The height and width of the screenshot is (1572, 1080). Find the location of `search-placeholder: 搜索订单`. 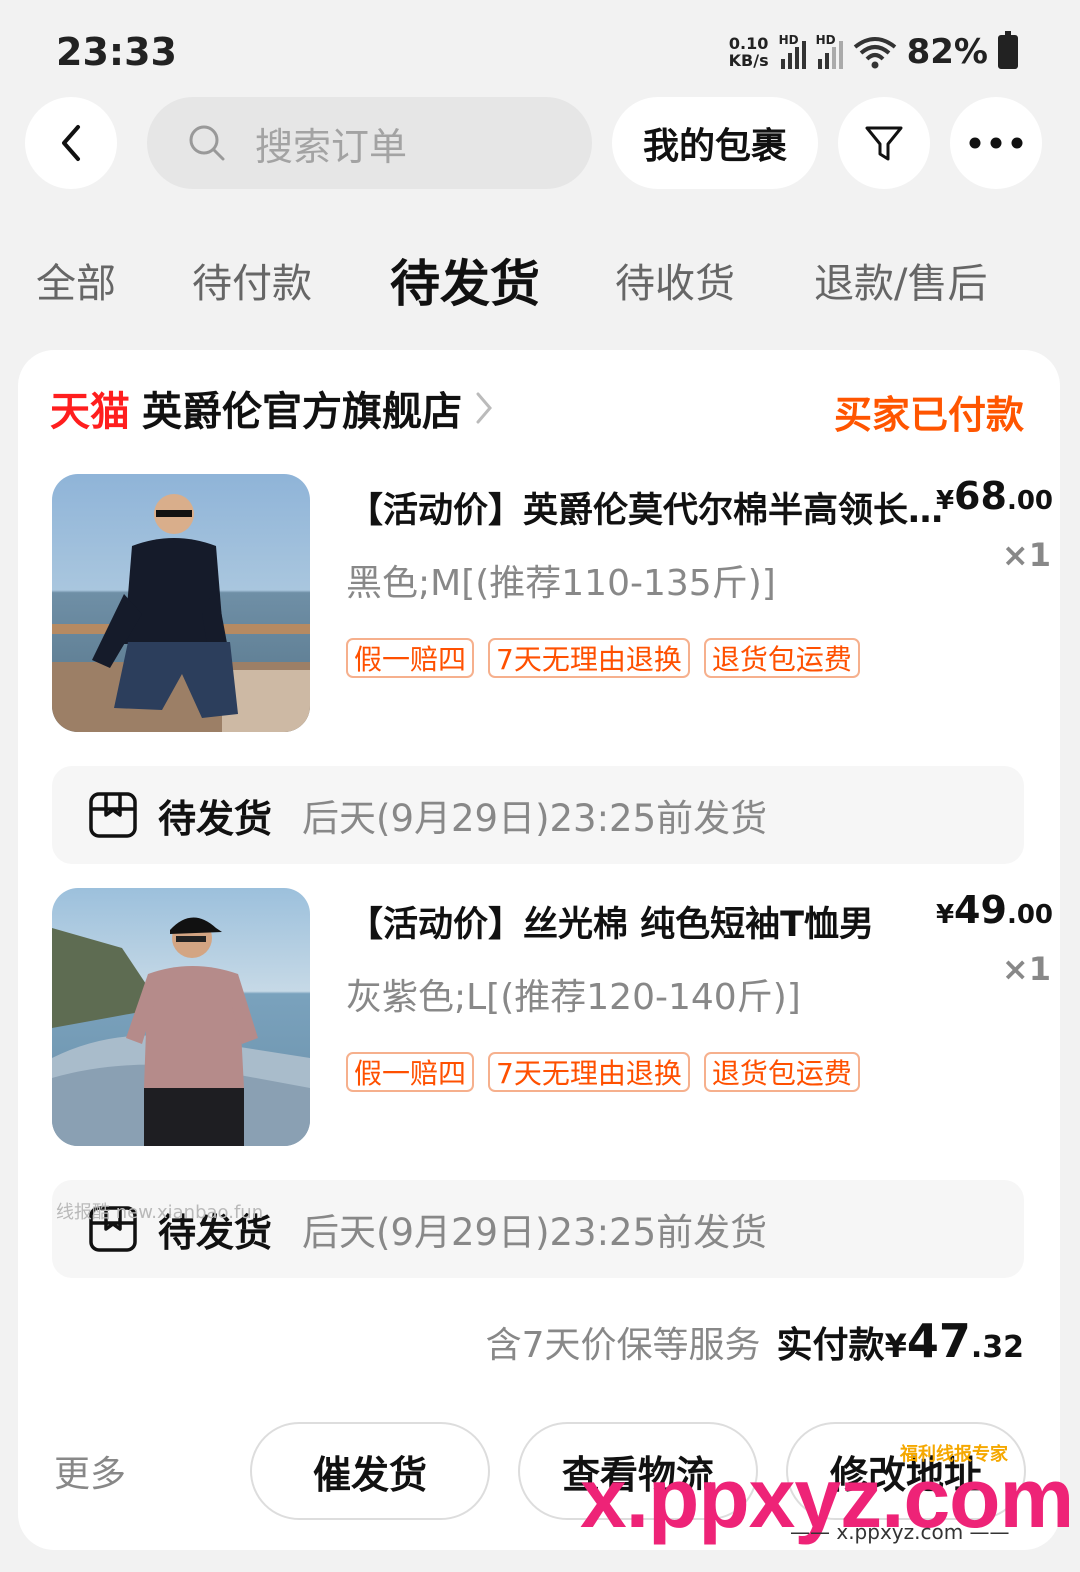

search-placeholder: 搜索订单 is located at coordinates (331, 146).